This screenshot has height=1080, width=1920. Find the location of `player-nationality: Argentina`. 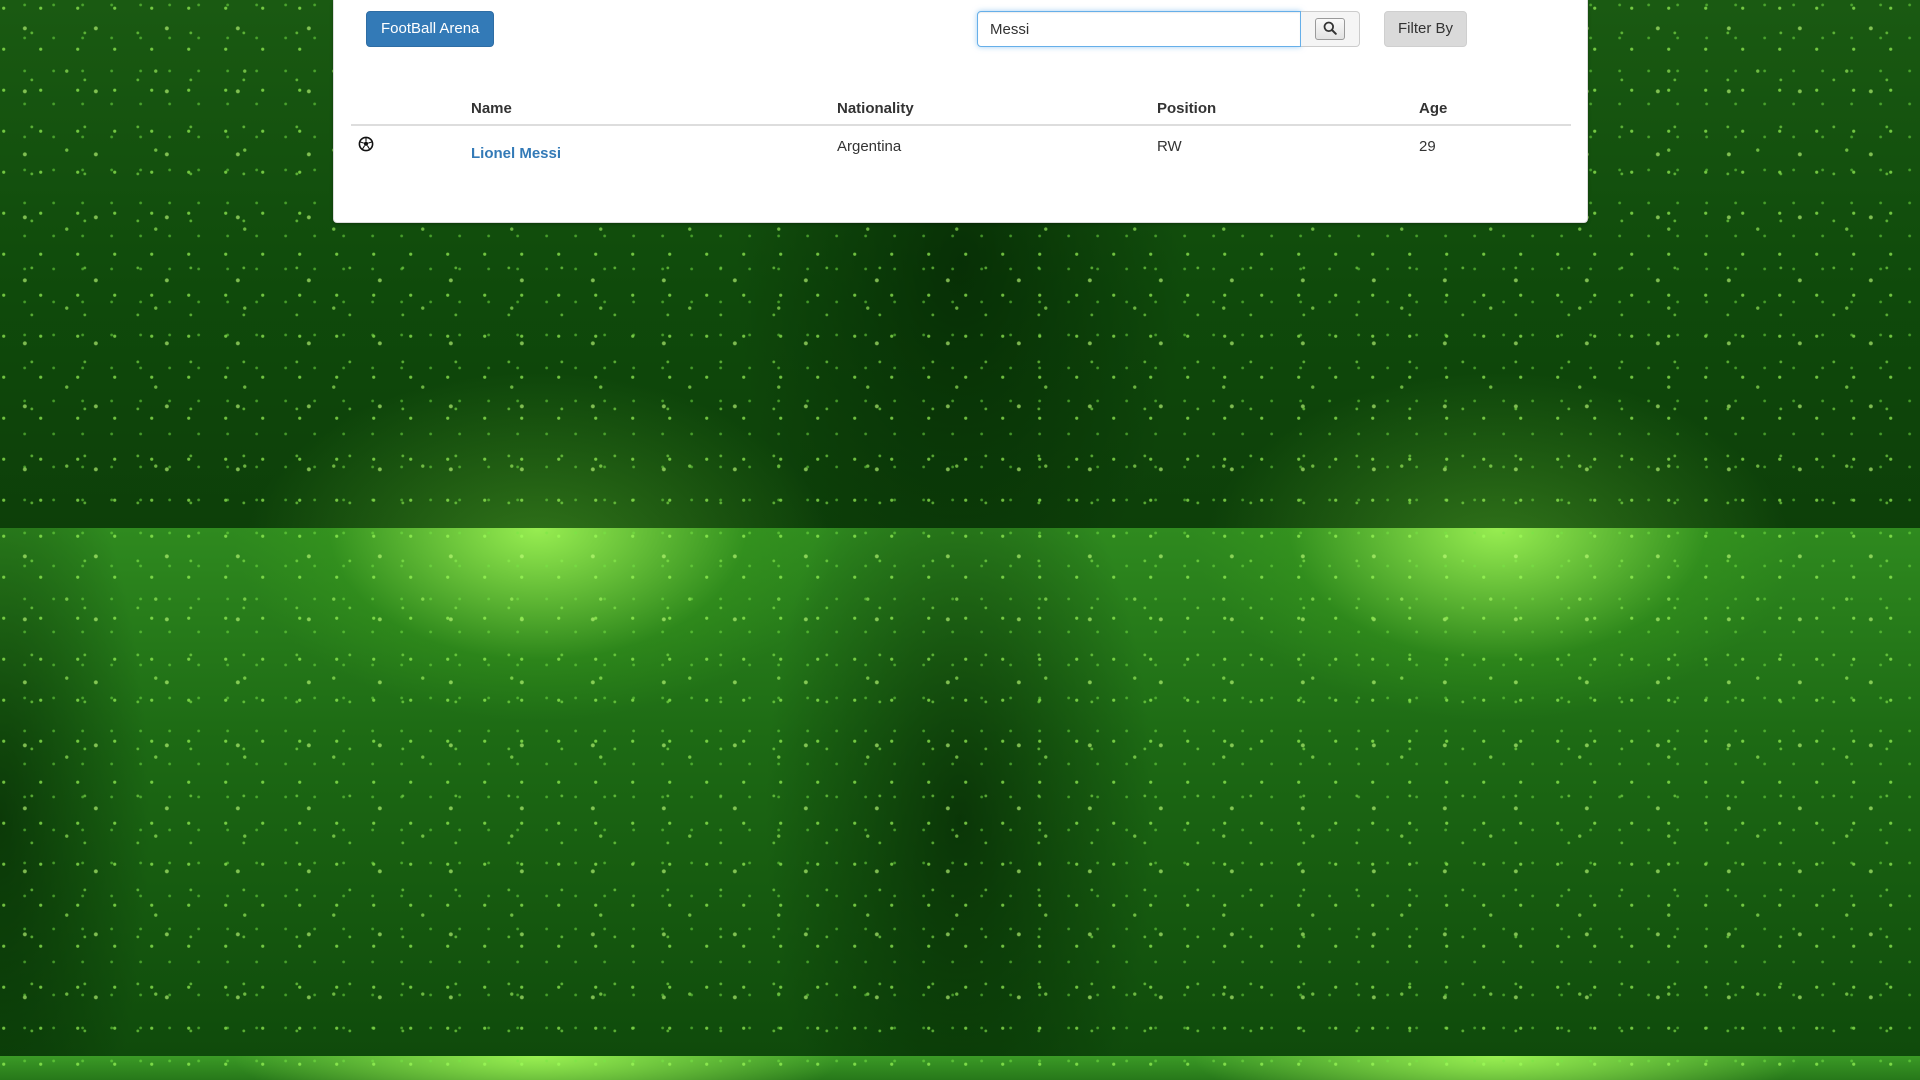

player-nationality: Argentina is located at coordinates (869, 146).